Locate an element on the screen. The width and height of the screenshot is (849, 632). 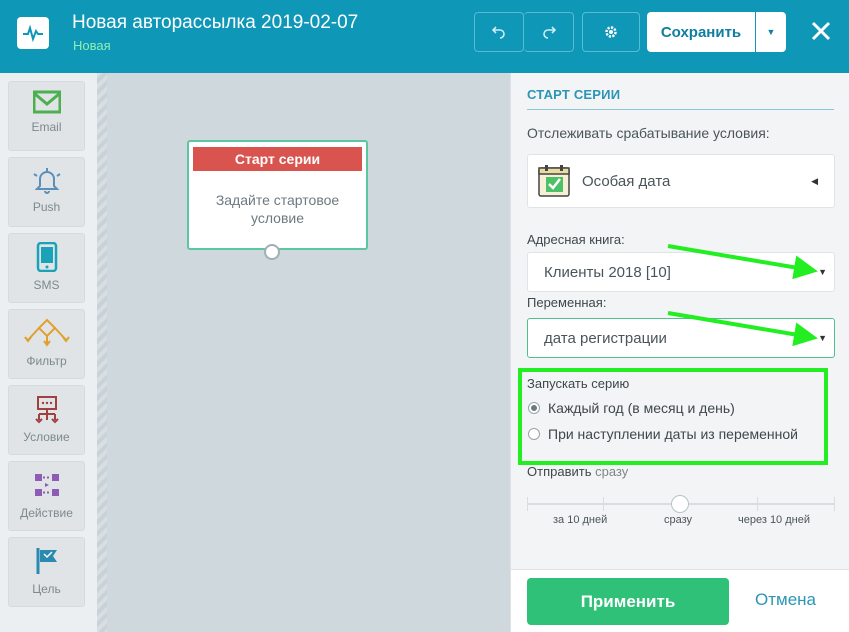
variable-value: дата регистрации is located at coordinates (605, 338).